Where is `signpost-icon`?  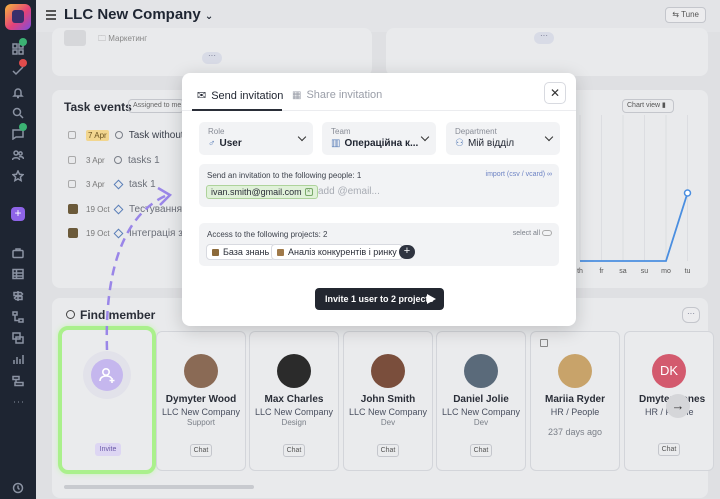
signpost-icon is located at coordinates (18, 296).